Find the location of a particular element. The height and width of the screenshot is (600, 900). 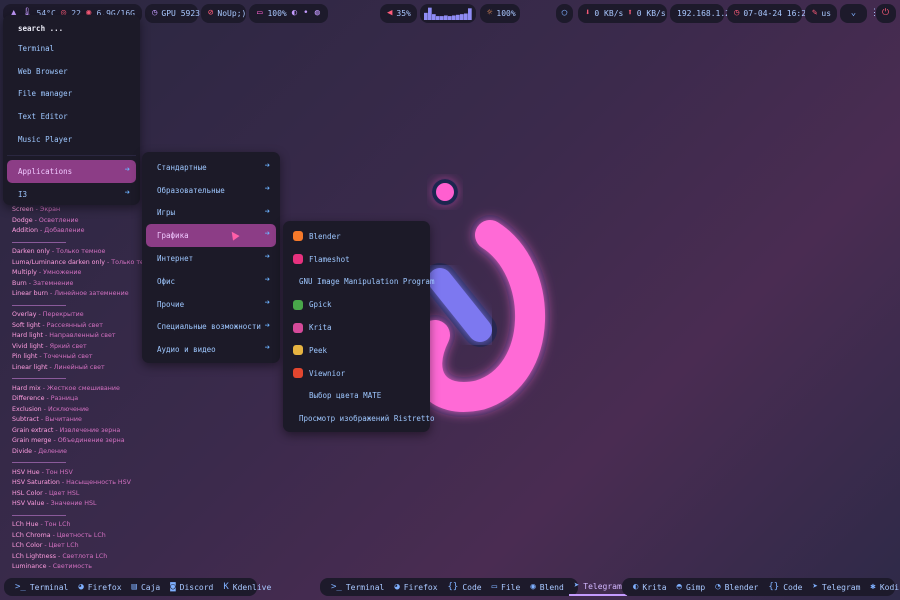

blend-mode-translation: - Значение HSL is located at coordinates (70, 503).